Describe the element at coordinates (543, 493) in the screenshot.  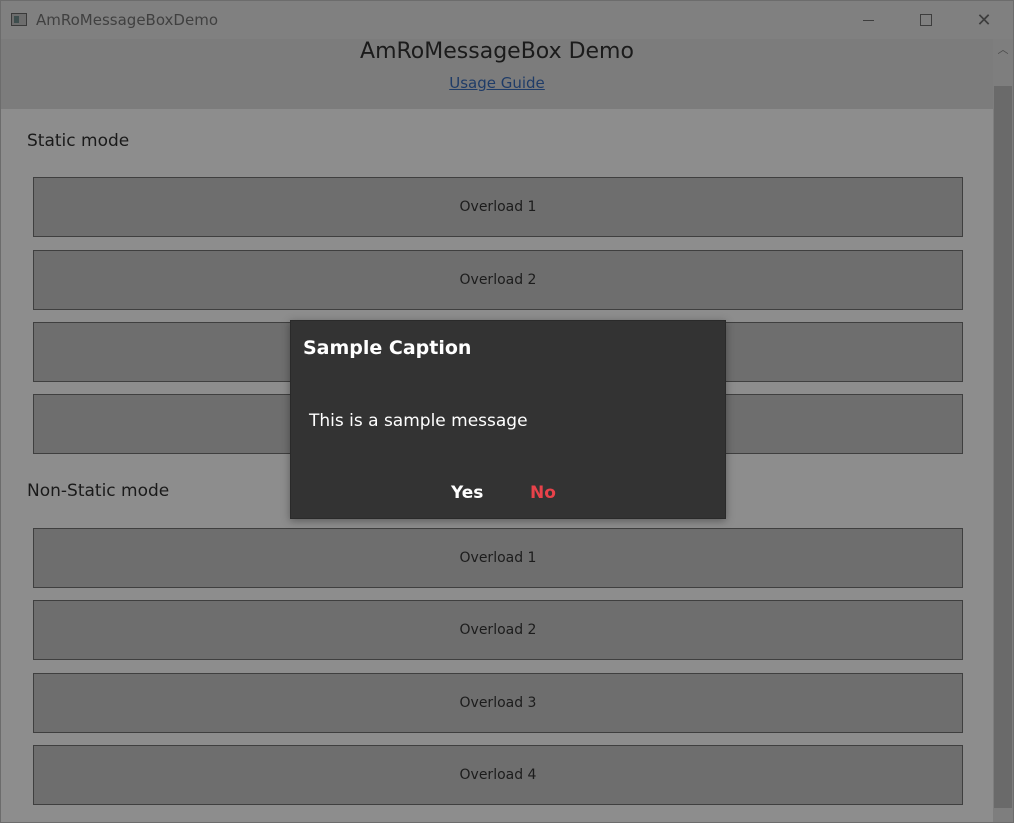
I see `no-button: No` at that location.